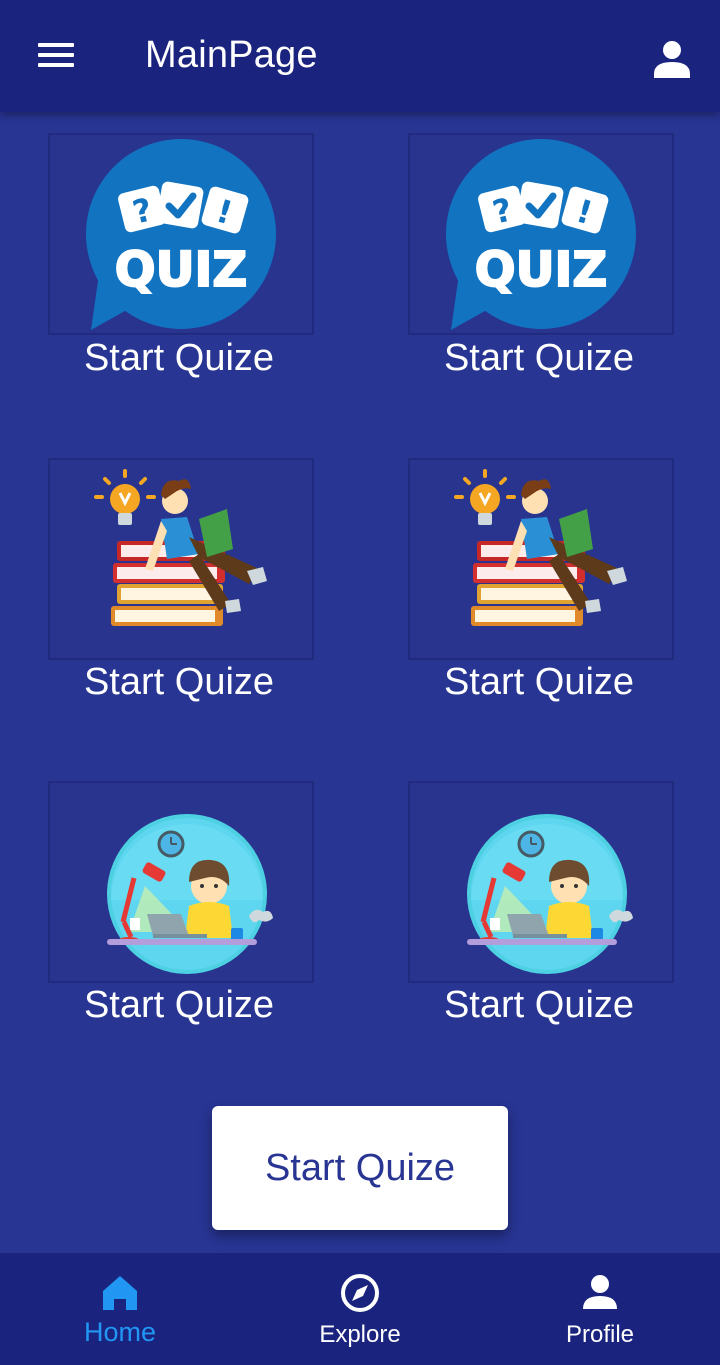  What do you see at coordinates (600, 1334) in the screenshot?
I see `nav-label-profile: Profile` at bounding box center [600, 1334].